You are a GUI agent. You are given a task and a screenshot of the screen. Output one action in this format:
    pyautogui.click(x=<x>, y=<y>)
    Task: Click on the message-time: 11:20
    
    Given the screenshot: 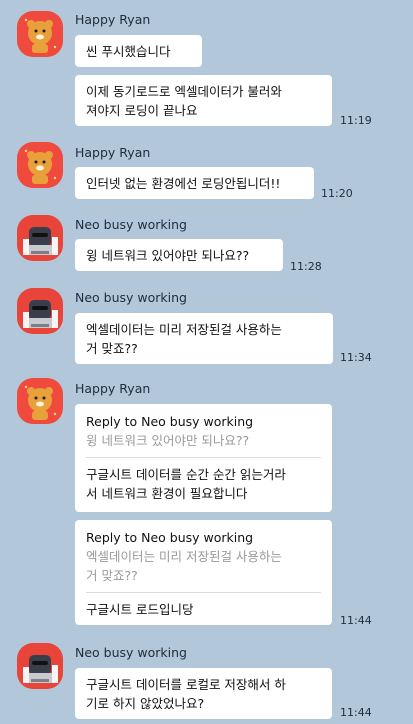 What is the action you would take?
    pyautogui.click(x=337, y=193)
    